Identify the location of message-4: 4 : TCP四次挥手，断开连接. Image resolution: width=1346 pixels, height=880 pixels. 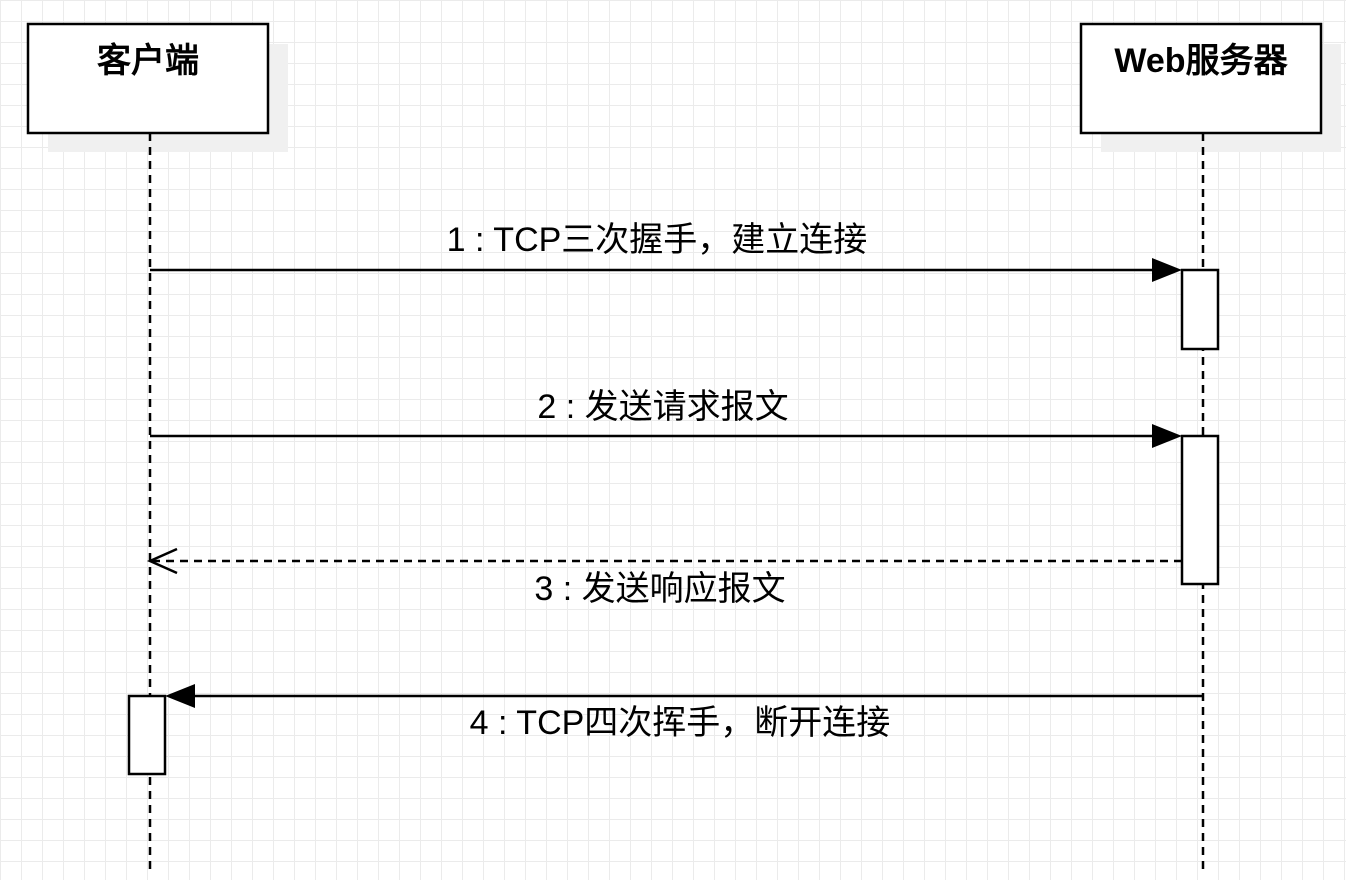
(684, 713).